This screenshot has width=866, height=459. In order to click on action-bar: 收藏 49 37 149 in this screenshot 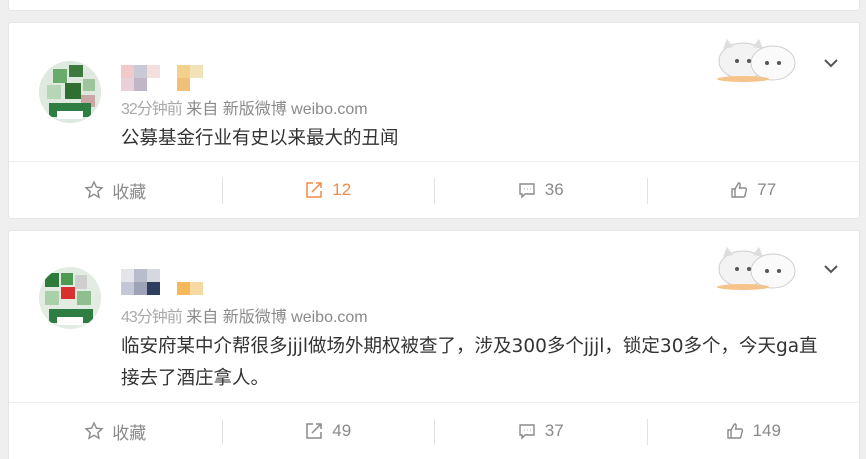, I will do `click(434, 431)`.